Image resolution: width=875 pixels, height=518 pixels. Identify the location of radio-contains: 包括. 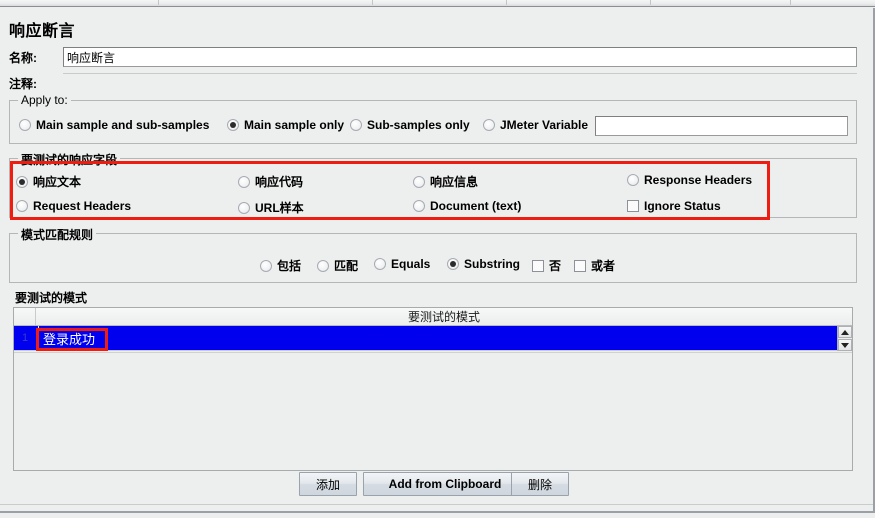
(280, 265).